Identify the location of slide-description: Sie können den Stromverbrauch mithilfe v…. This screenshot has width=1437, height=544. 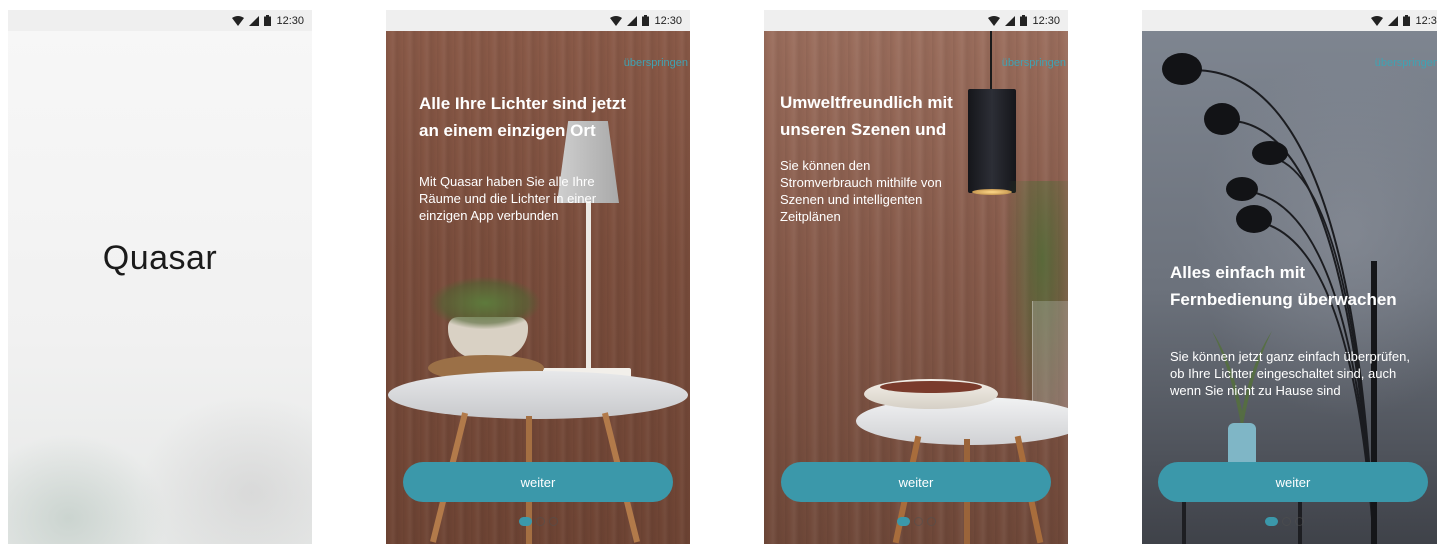
(861, 191).